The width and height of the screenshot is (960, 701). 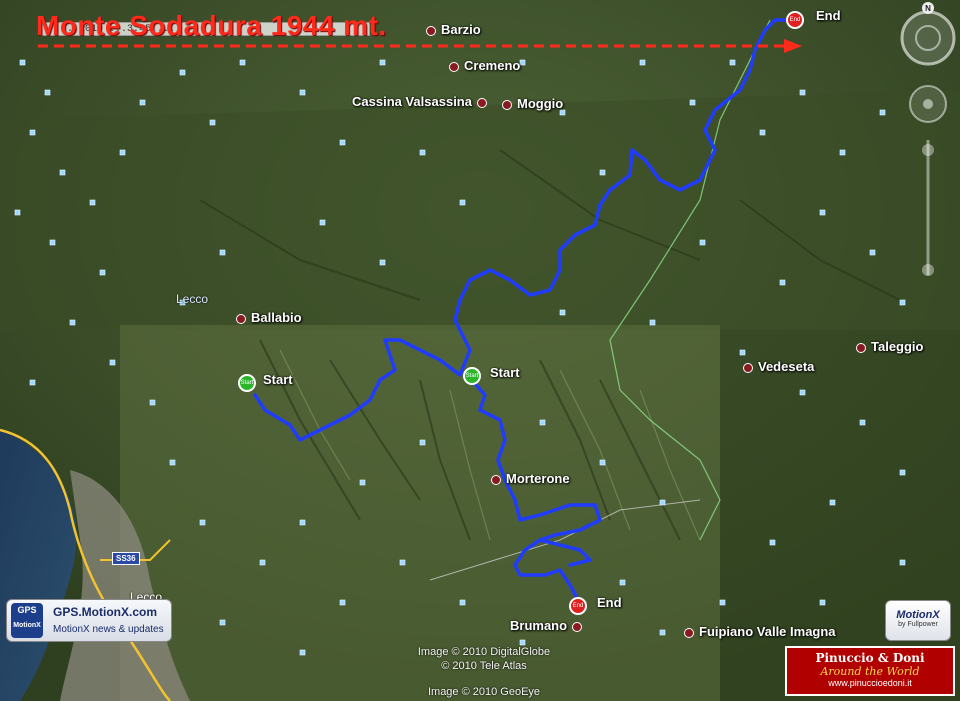 I want to click on place-morterone: Morterone, so click(x=530, y=478).